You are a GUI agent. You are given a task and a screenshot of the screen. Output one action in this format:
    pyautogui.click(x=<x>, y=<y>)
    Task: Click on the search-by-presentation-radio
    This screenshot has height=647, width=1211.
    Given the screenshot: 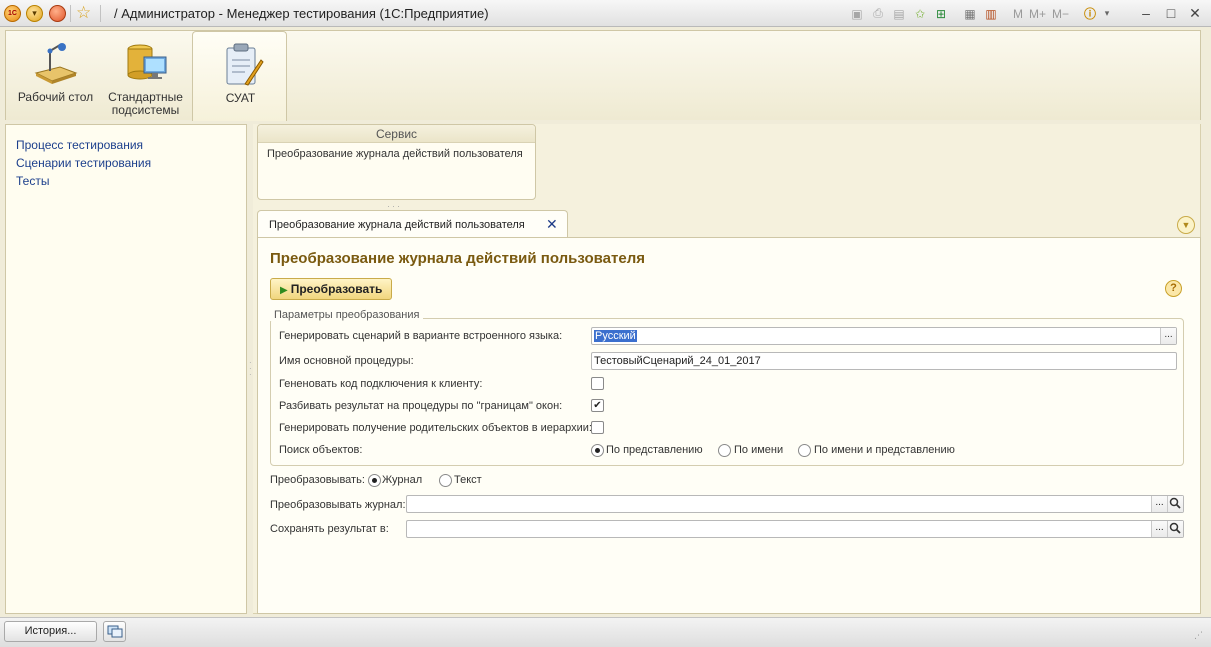 What is the action you would take?
    pyautogui.click(x=597, y=450)
    